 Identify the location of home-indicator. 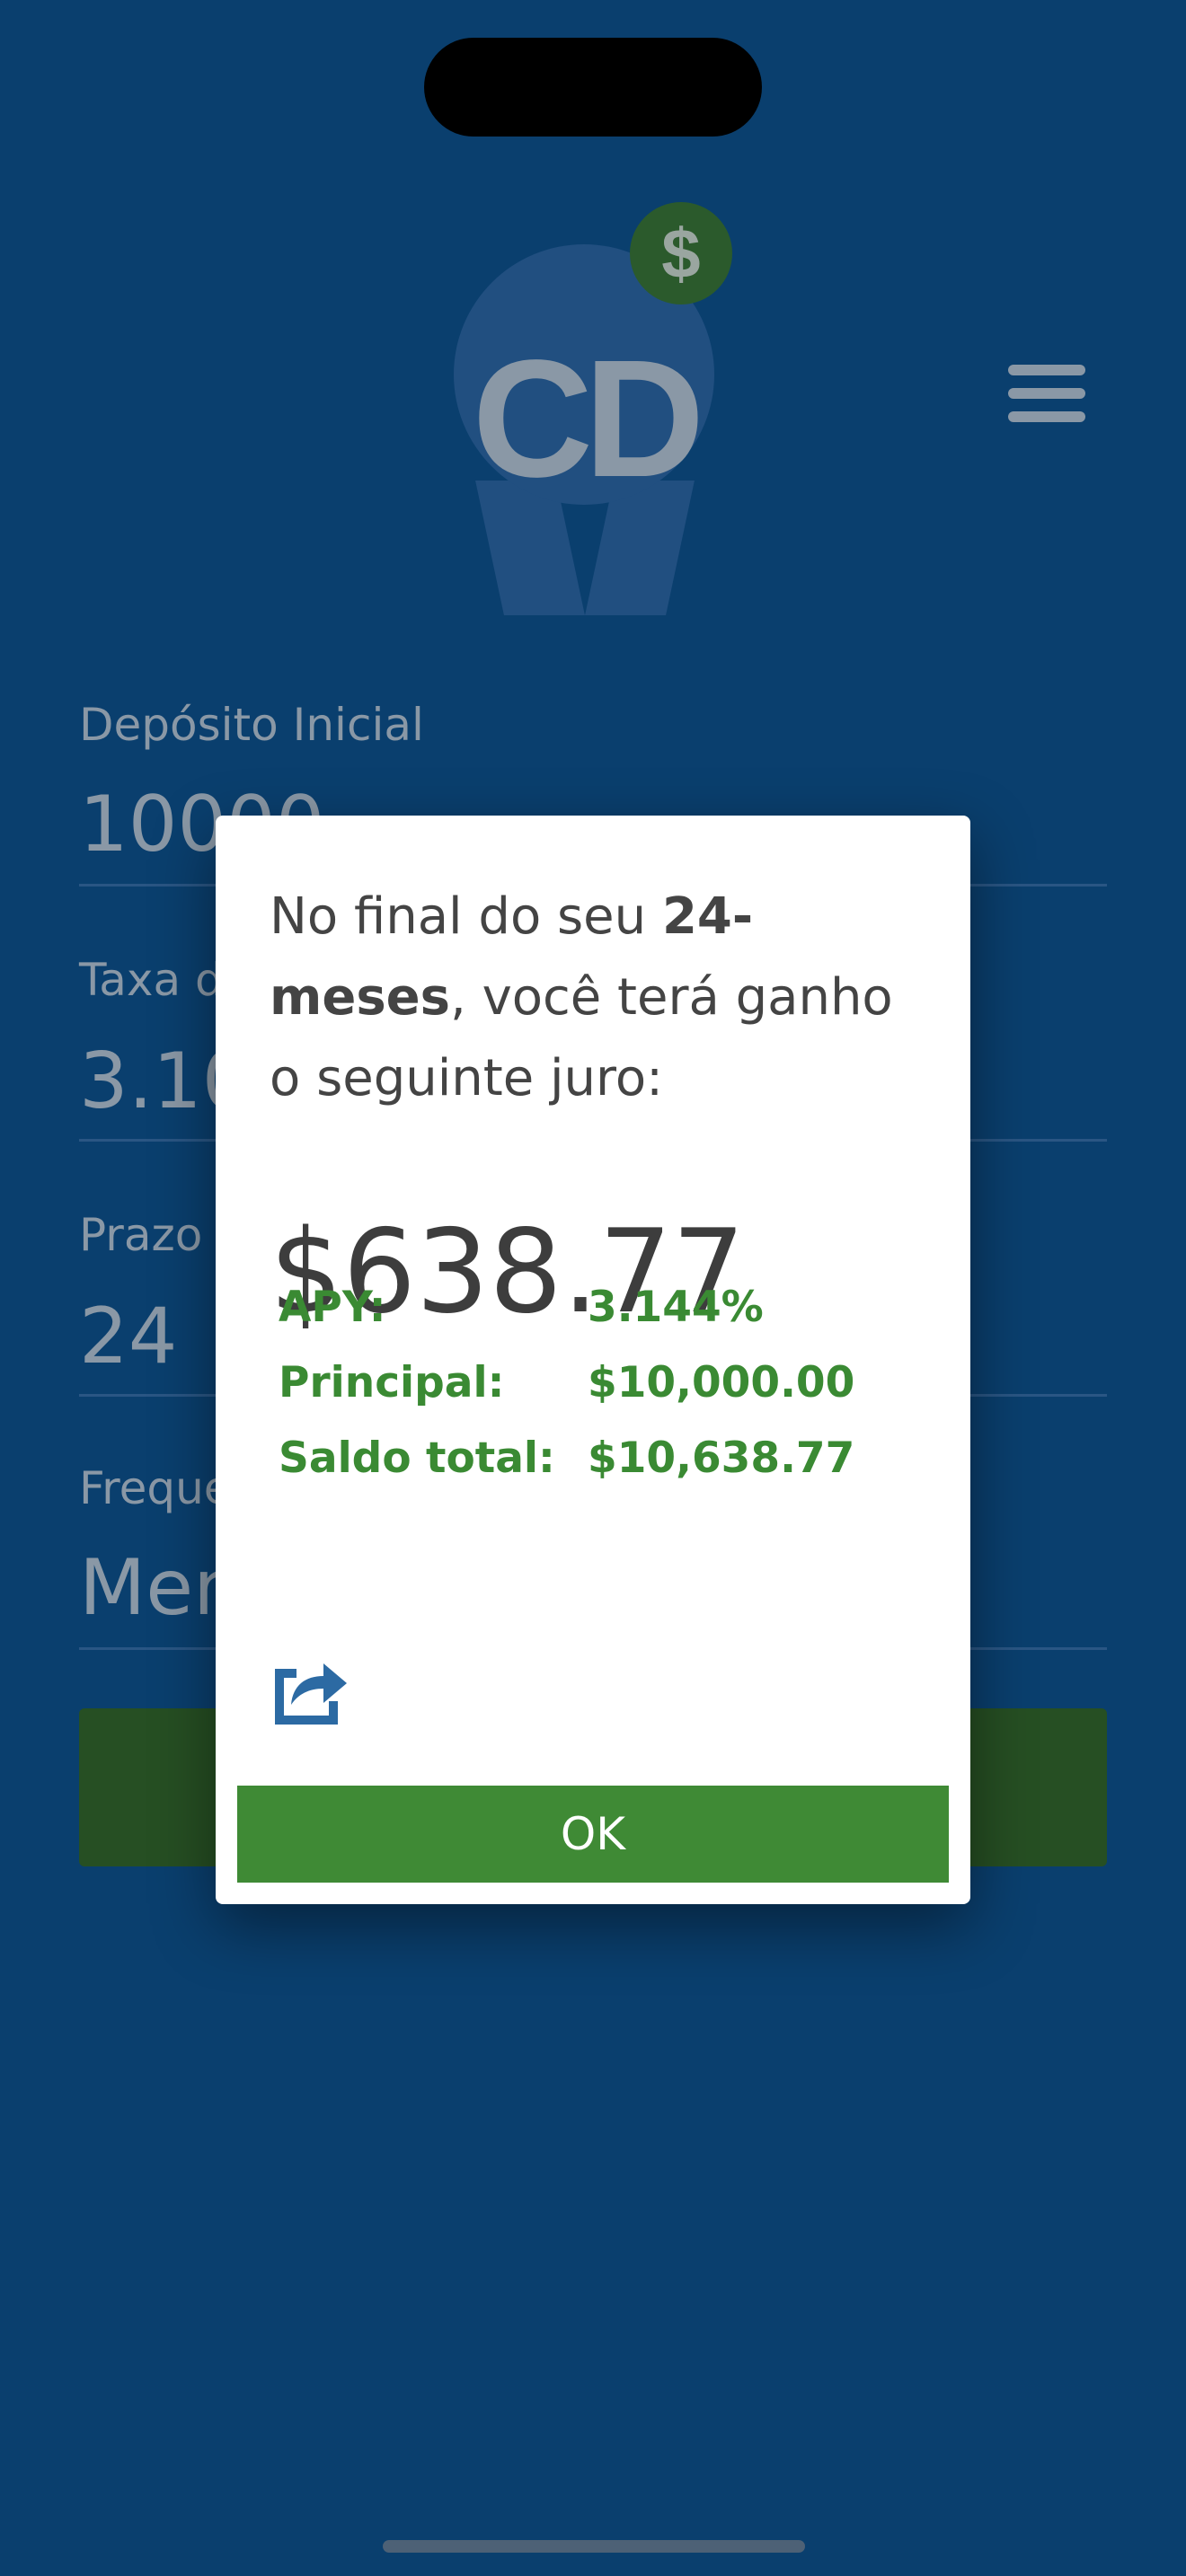
(594, 2546).